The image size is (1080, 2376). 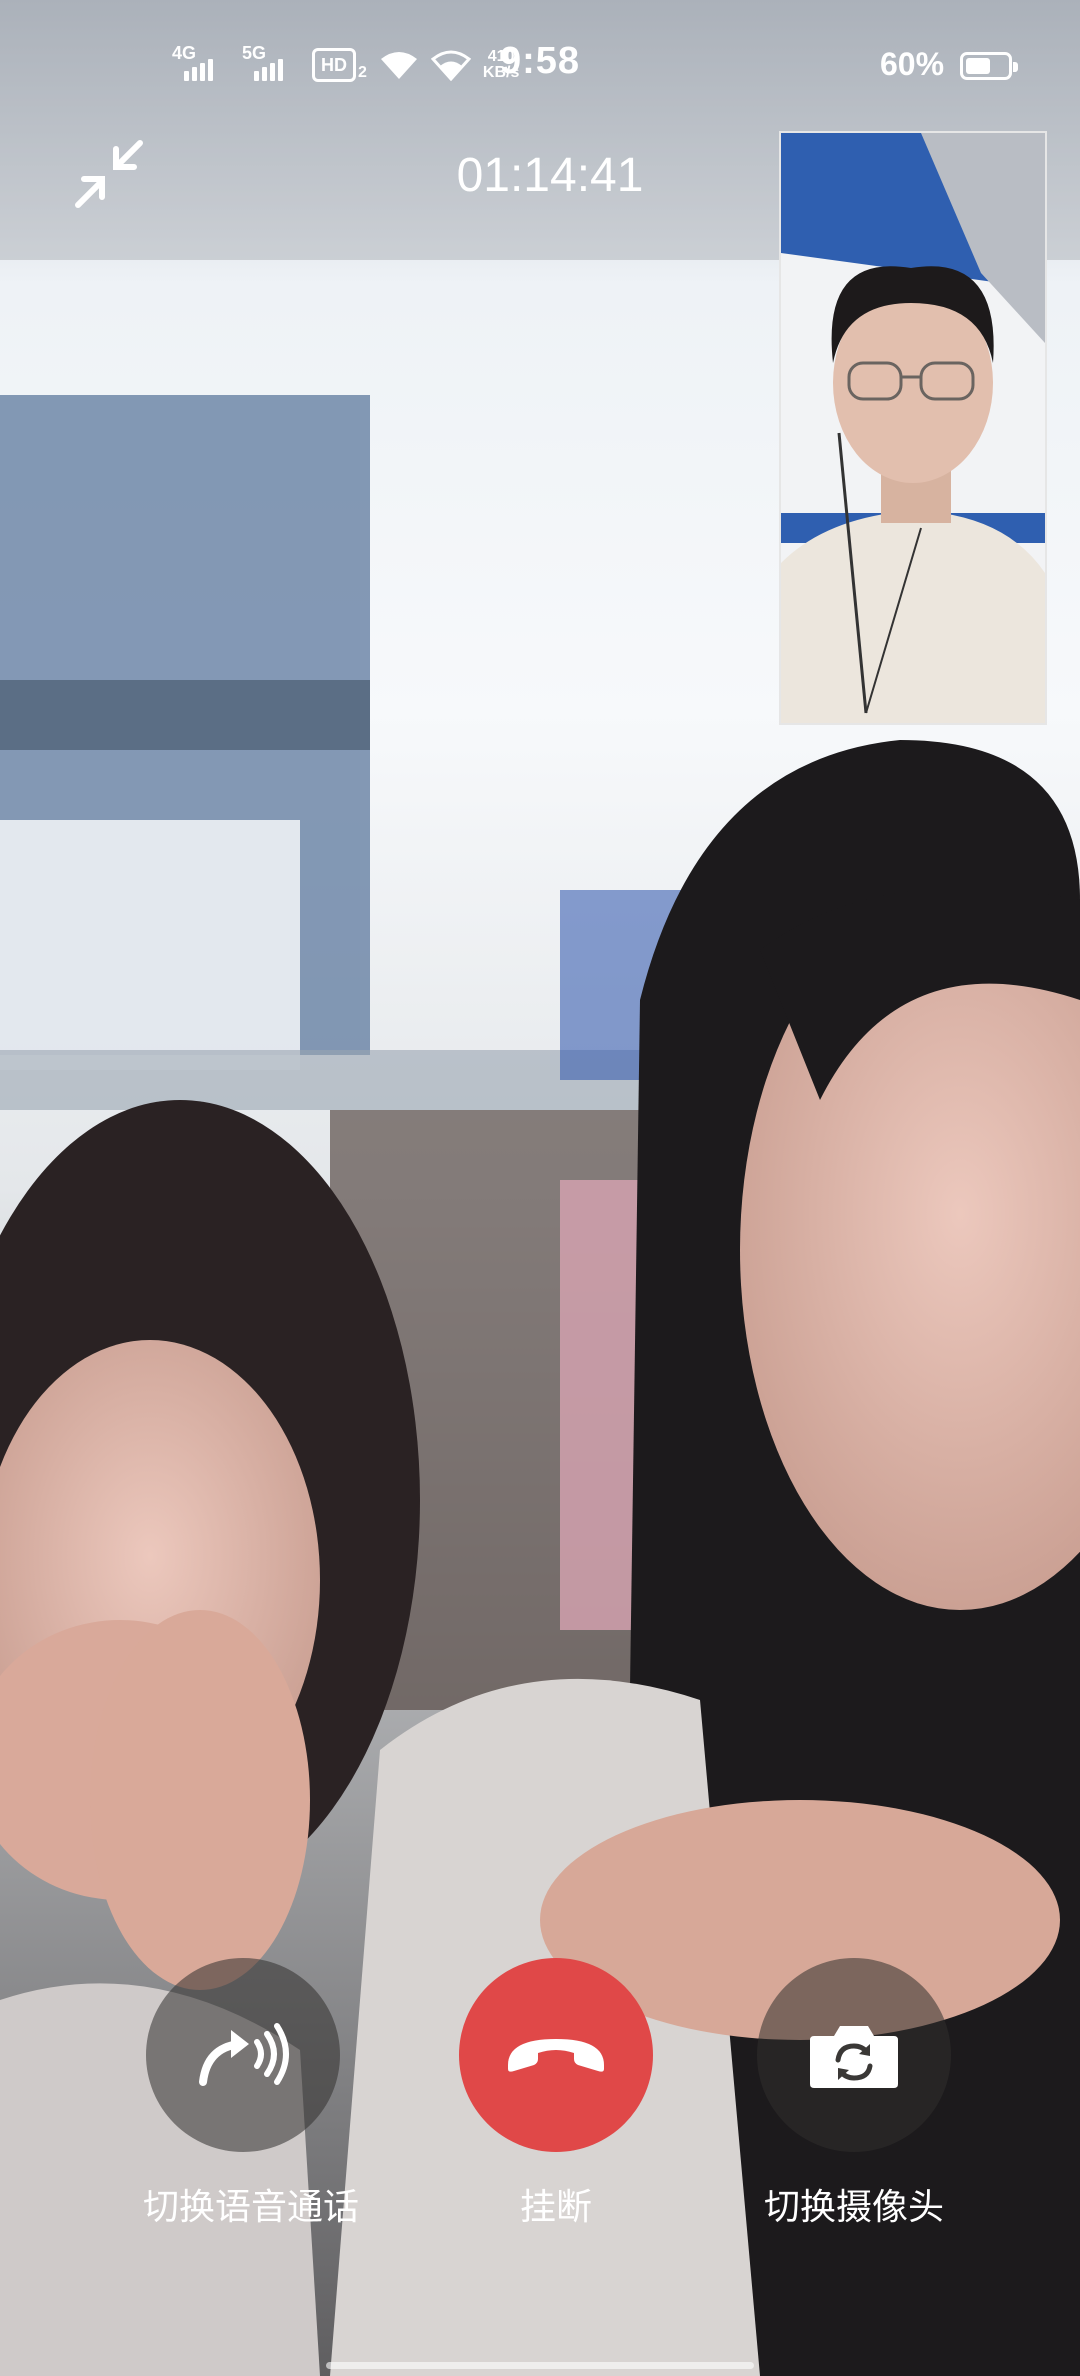 What do you see at coordinates (555, 2206) in the screenshot?
I see `hang-up-label: 挂断` at bounding box center [555, 2206].